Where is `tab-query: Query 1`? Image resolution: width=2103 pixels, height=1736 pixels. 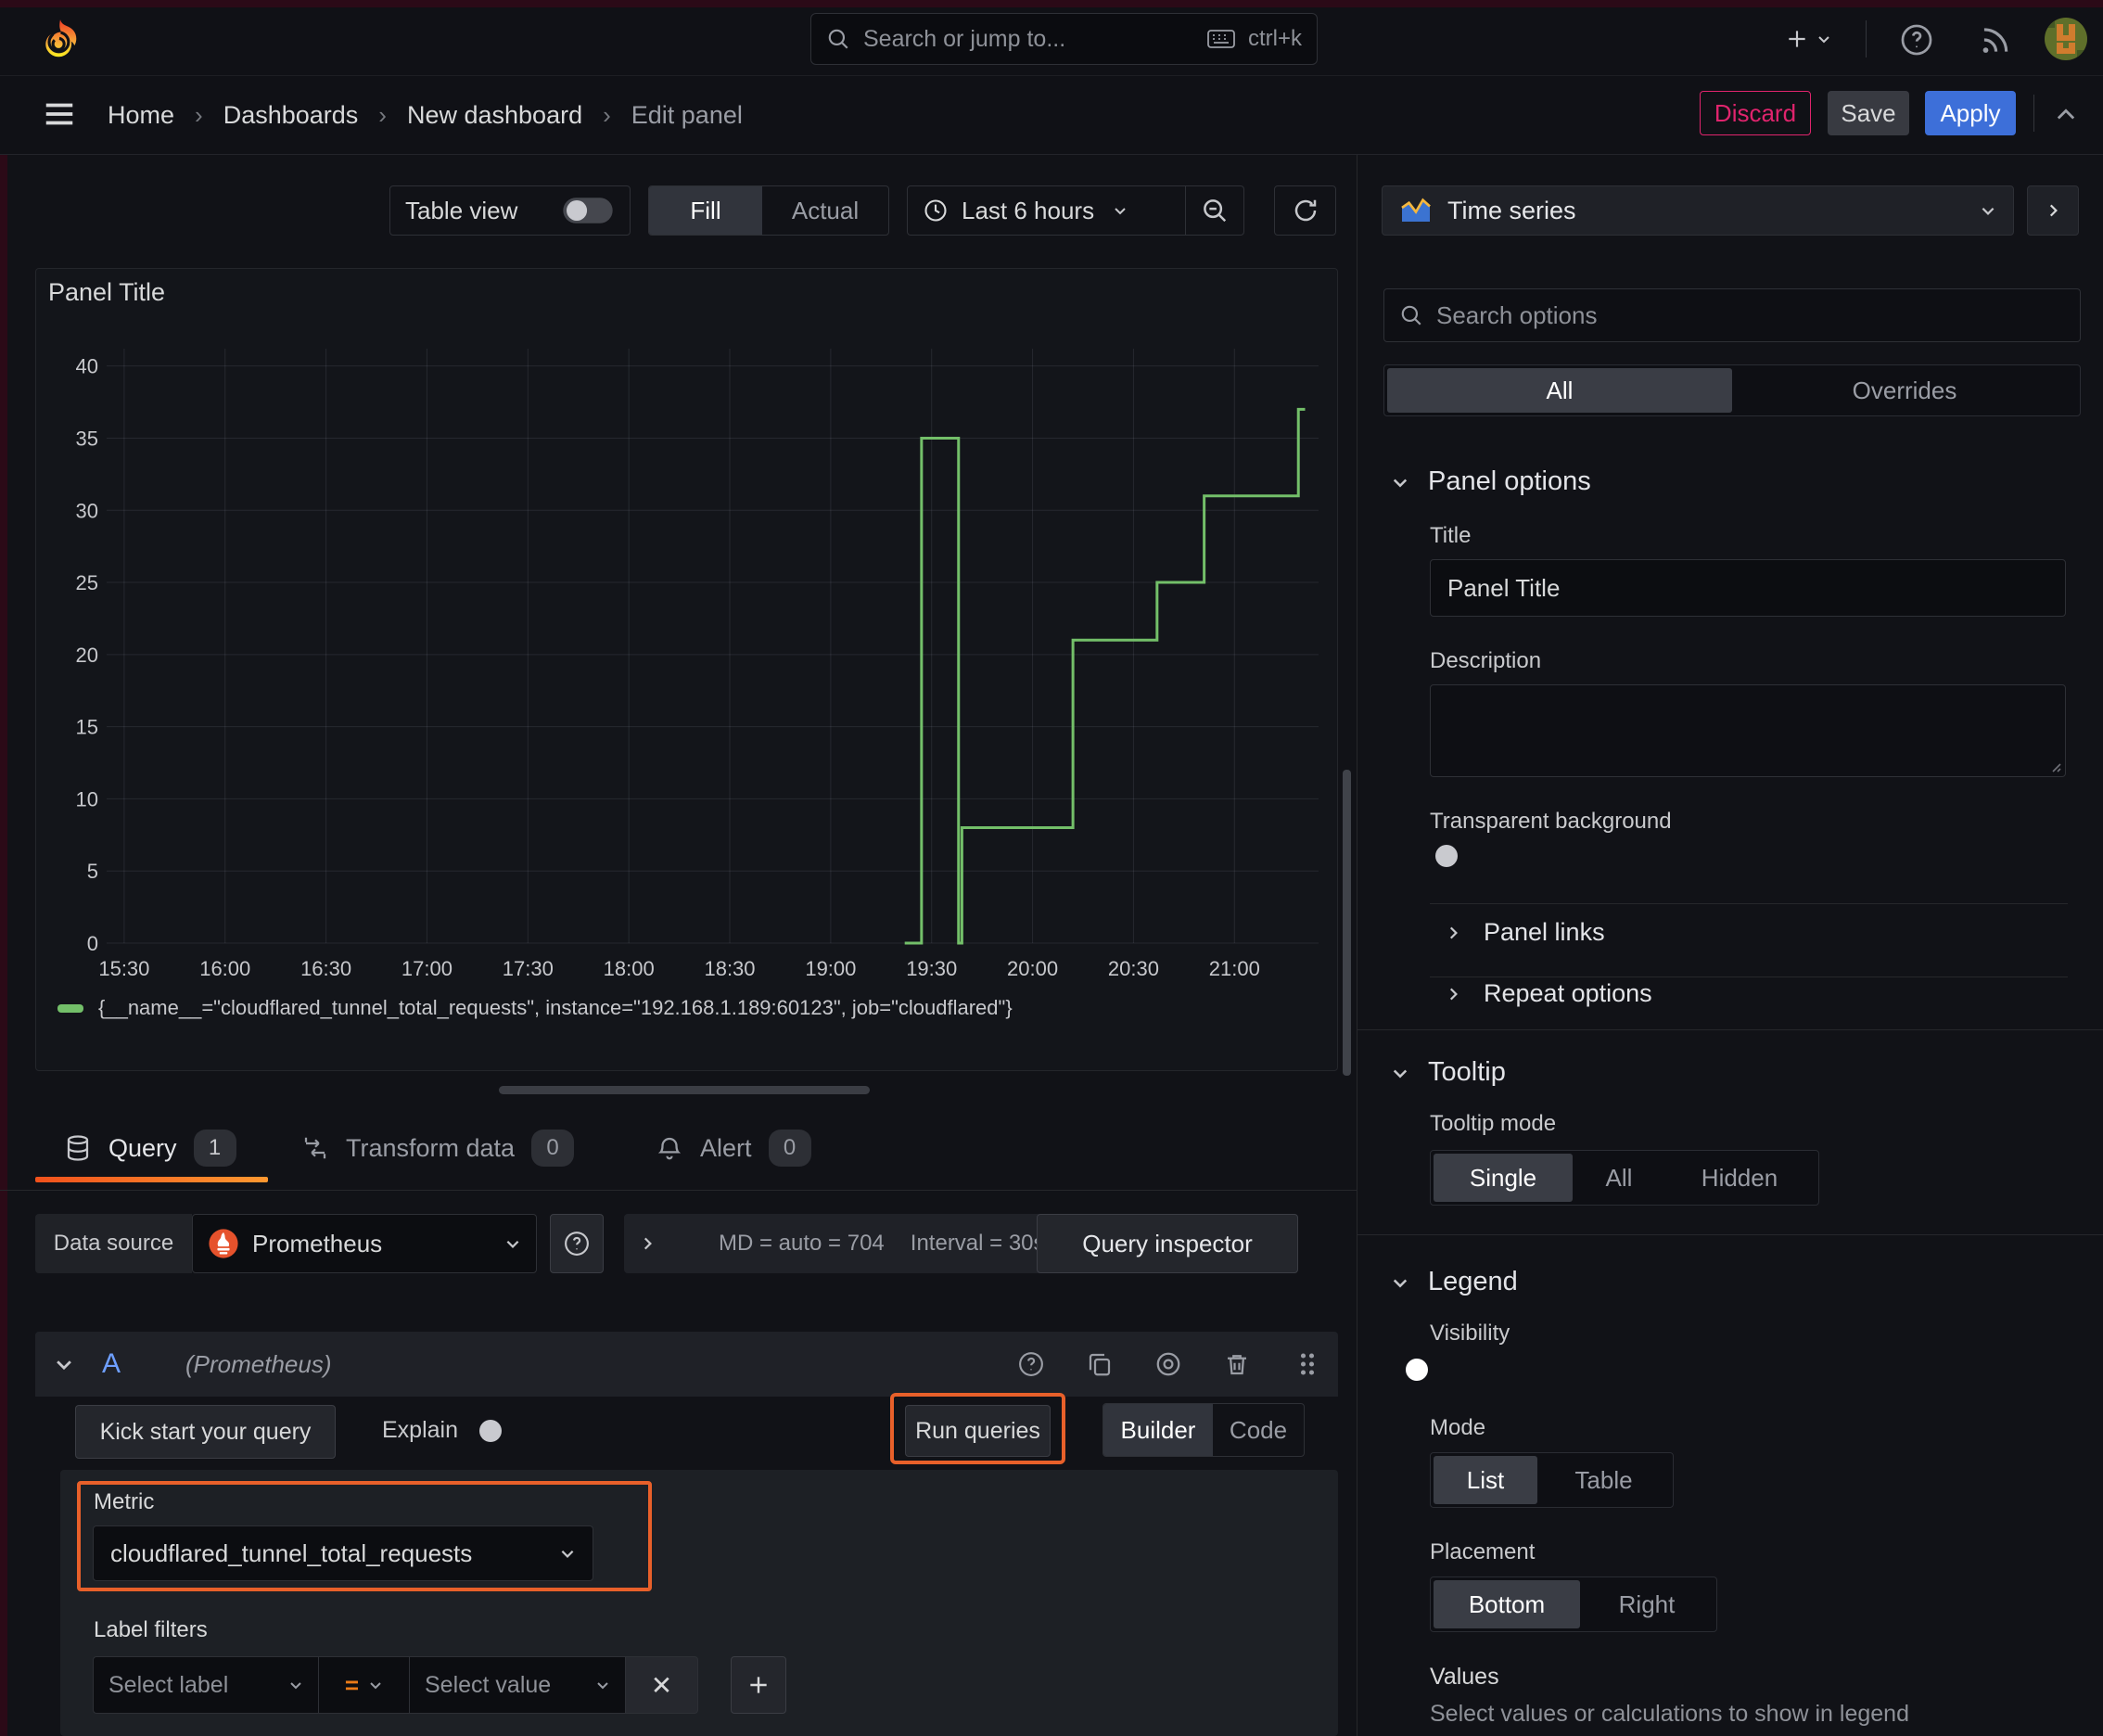 tab-query: Query 1 is located at coordinates (150, 1148).